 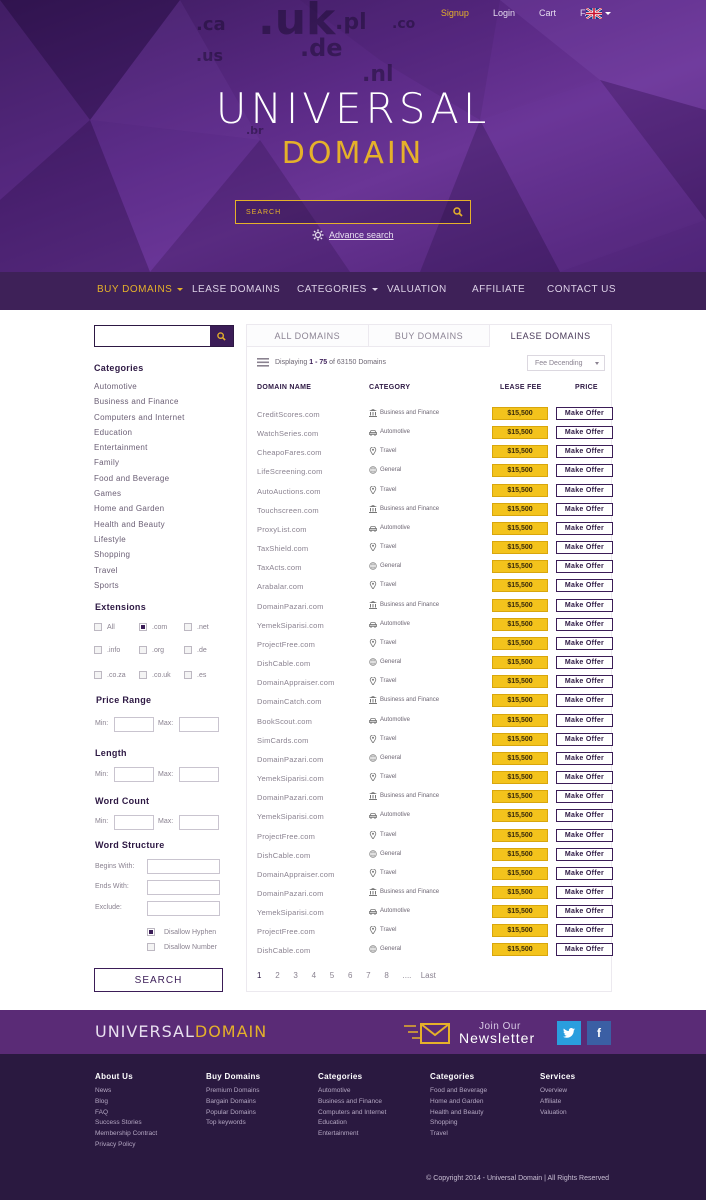 What do you see at coordinates (199, 724) in the screenshot?
I see `price-max-input` at bounding box center [199, 724].